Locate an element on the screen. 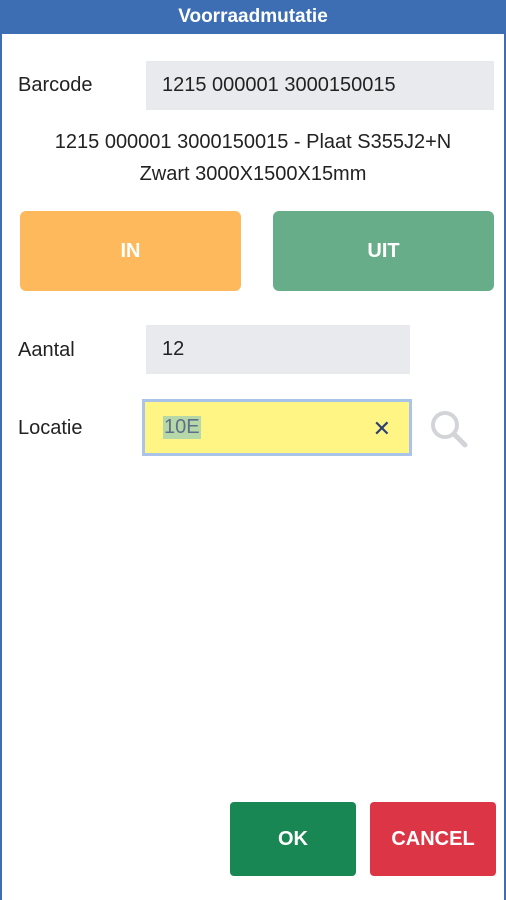 The height and width of the screenshot is (900, 506). quantity-value: 12 is located at coordinates (173, 349).